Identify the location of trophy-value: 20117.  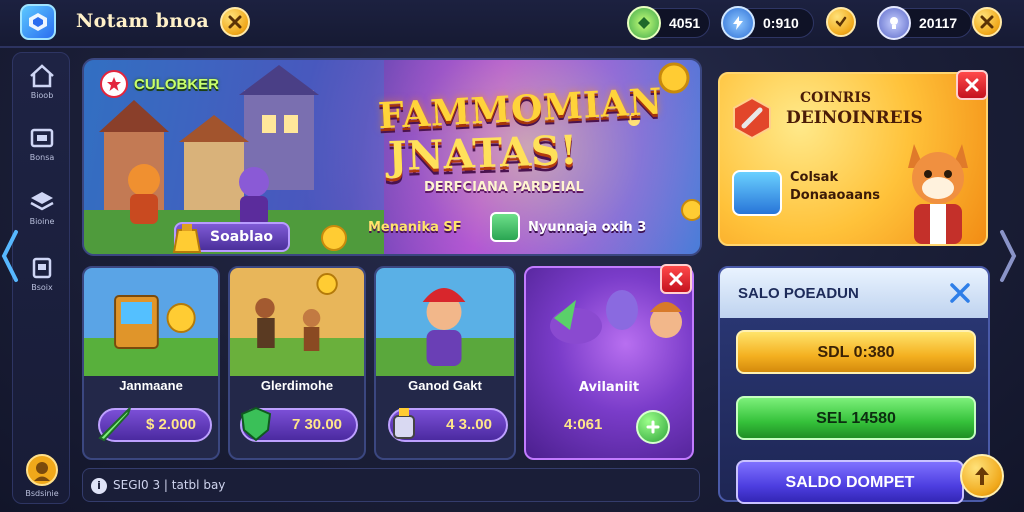
(938, 23).